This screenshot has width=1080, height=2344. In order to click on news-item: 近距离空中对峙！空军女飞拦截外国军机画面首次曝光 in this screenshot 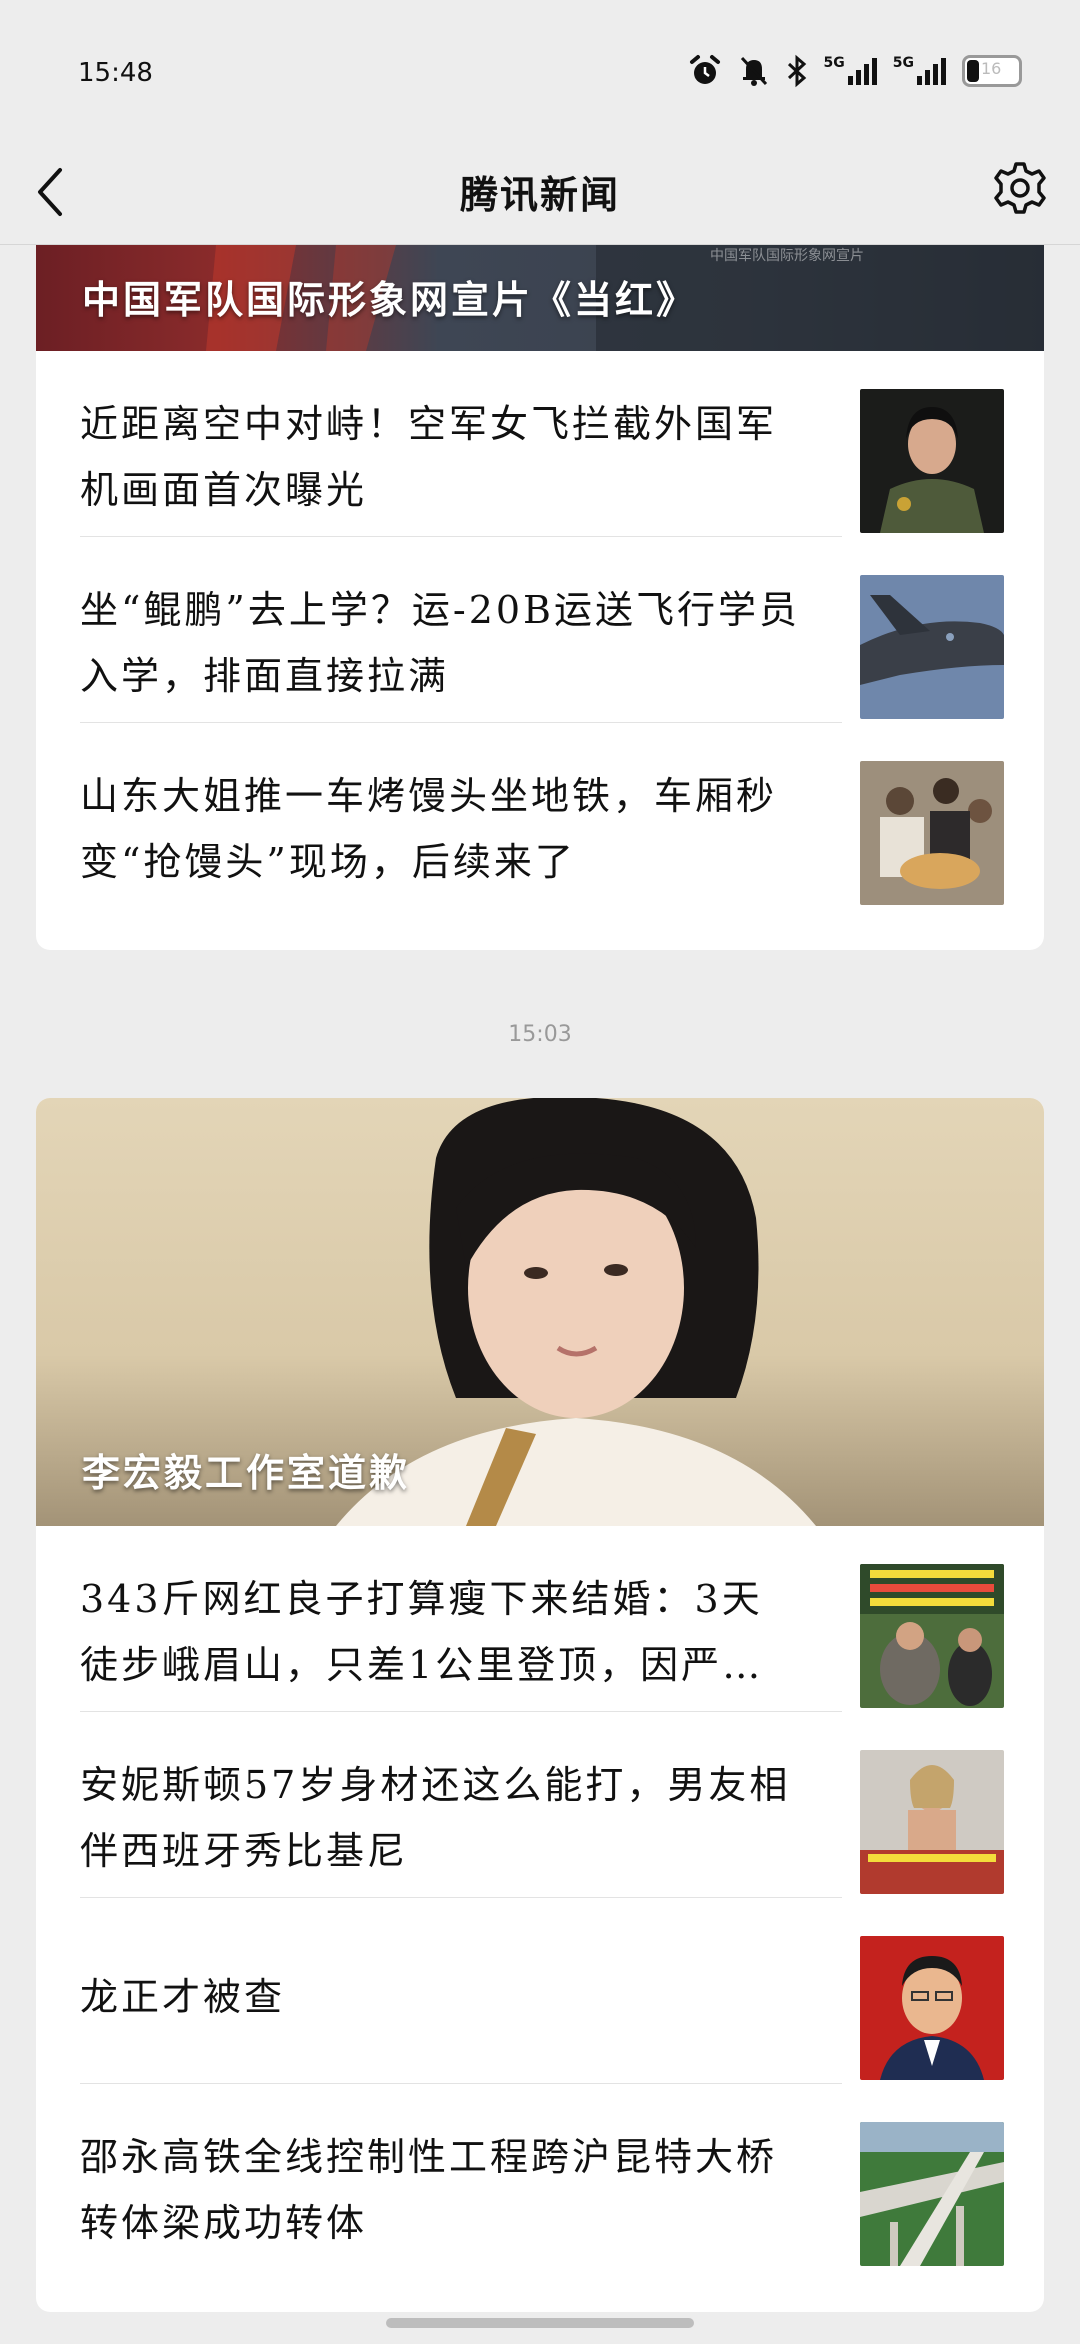, I will do `click(562, 444)`.